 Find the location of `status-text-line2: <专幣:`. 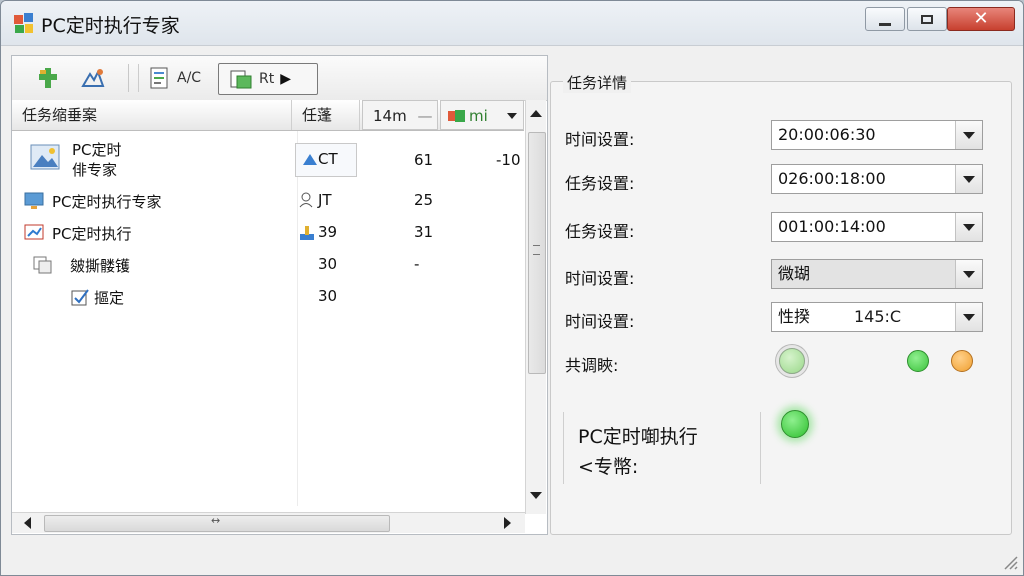

status-text-line2: <专幣: is located at coordinates (608, 467).